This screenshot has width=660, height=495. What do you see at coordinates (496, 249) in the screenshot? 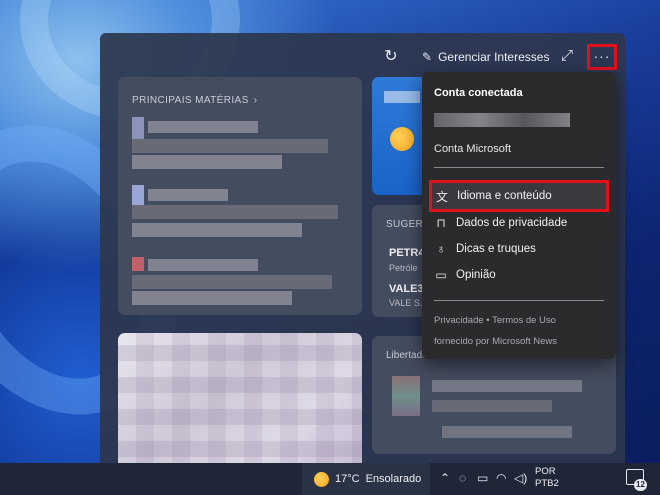
I see `menu-item-label: Dicas e truques` at bounding box center [496, 249].